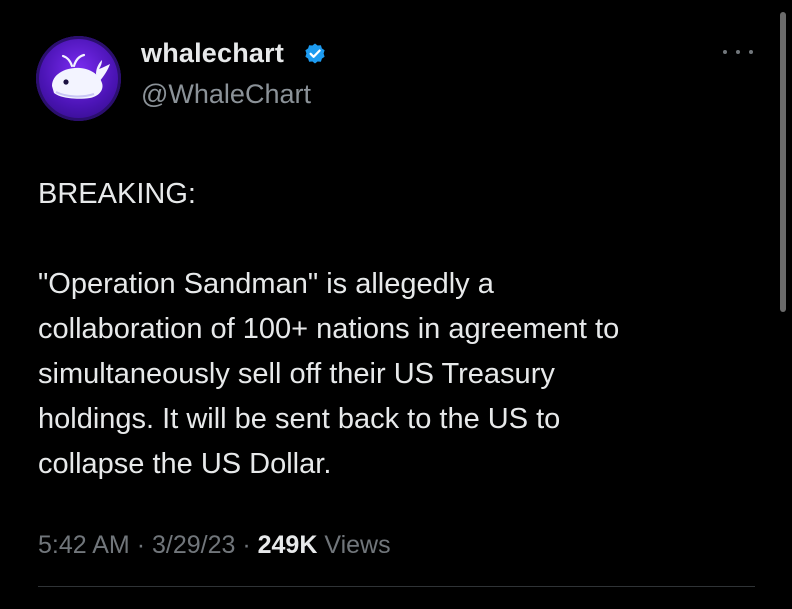  I want to click on more-options-icon, so click(738, 52).